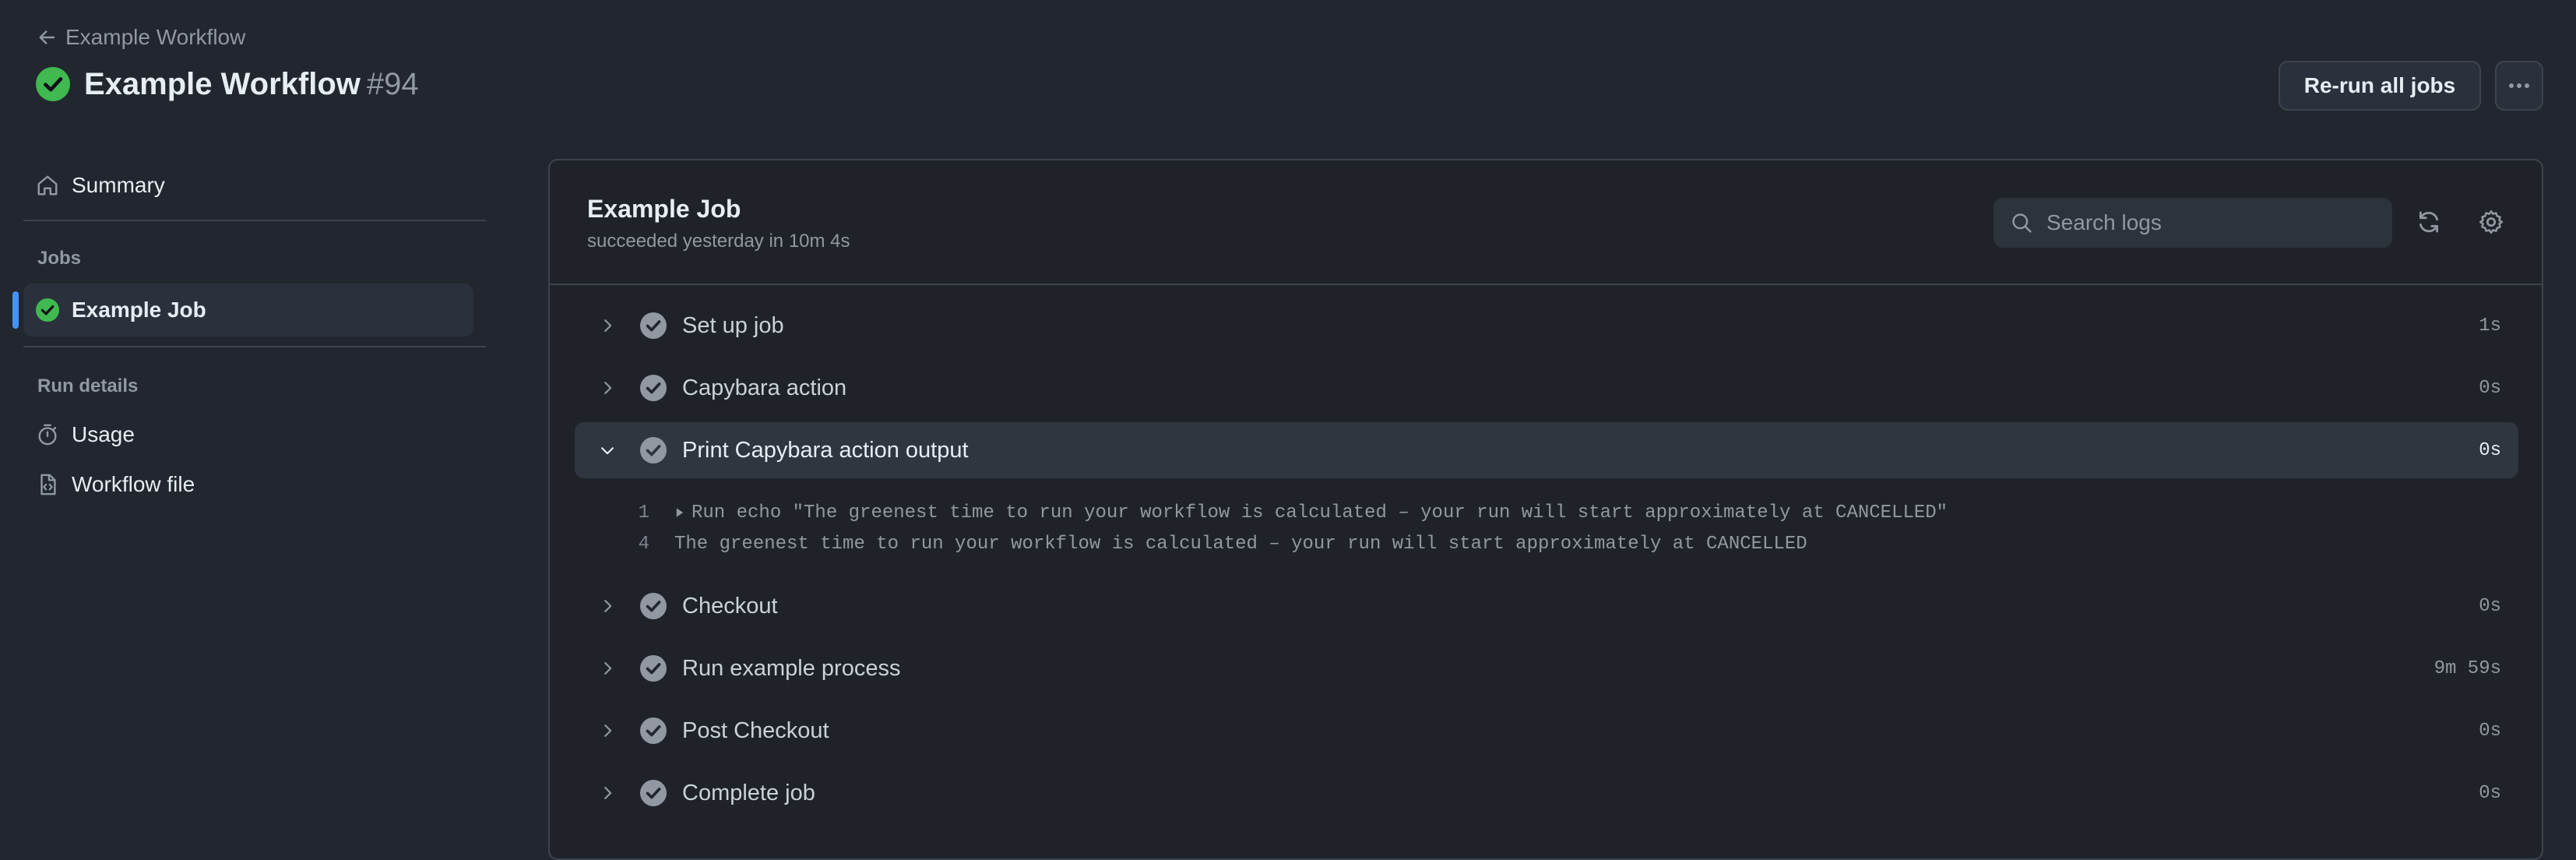  What do you see at coordinates (59, 258) in the screenshot?
I see `jobs-heading: Jobs` at bounding box center [59, 258].